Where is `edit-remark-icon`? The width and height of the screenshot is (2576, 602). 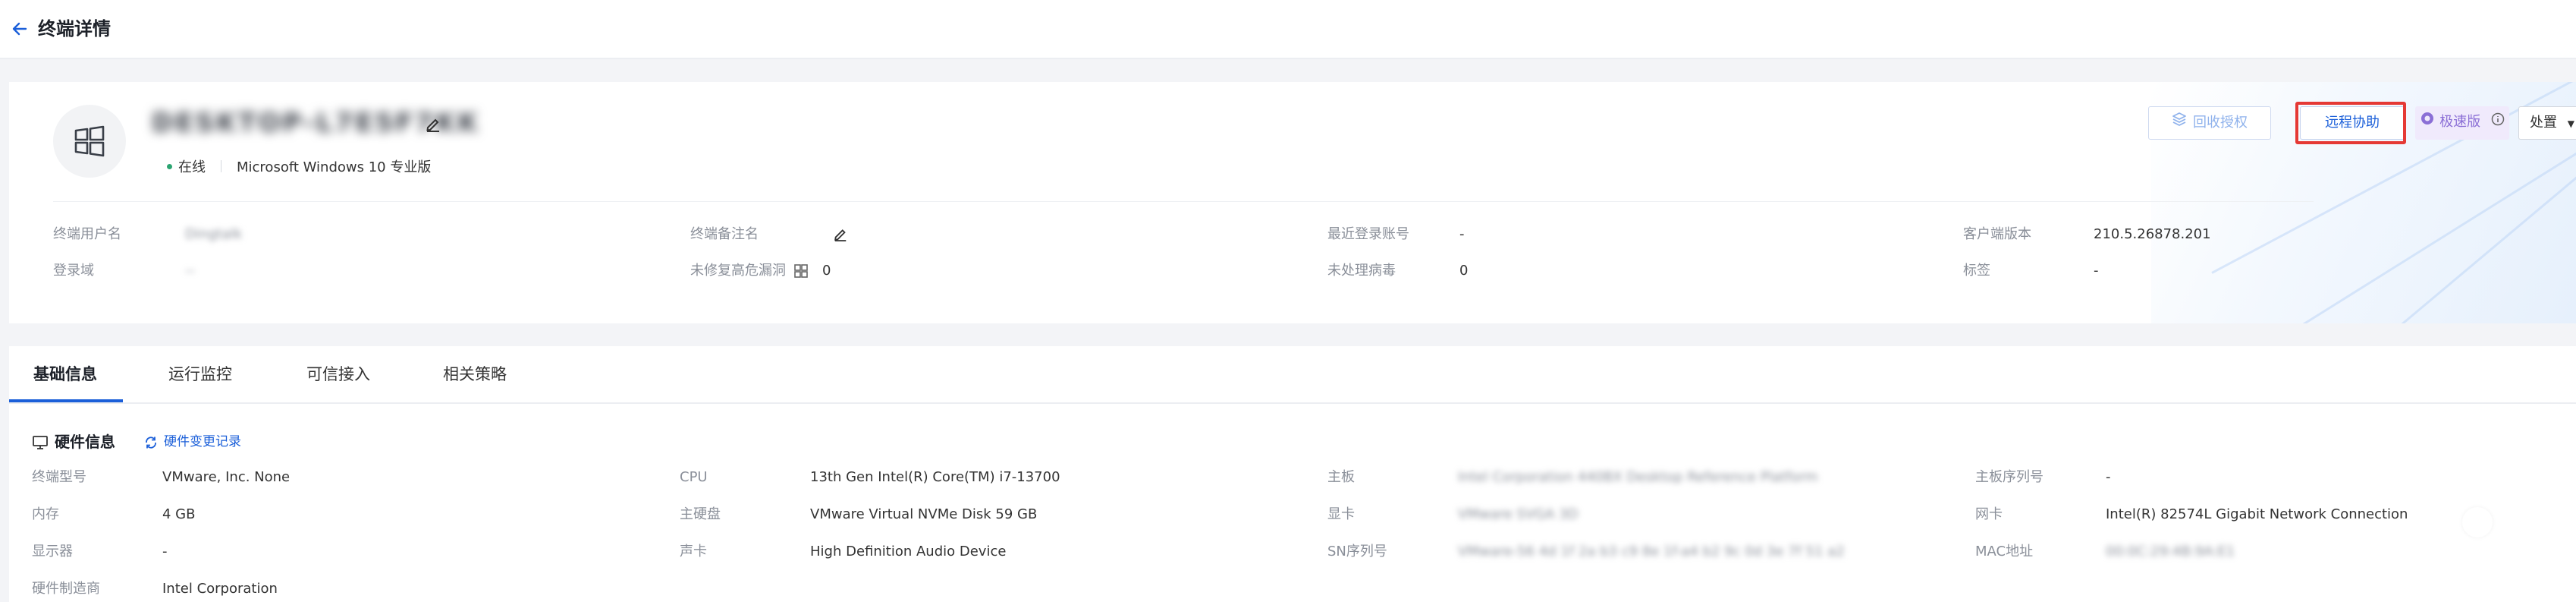 edit-remark-icon is located at coordinates (840, 233).